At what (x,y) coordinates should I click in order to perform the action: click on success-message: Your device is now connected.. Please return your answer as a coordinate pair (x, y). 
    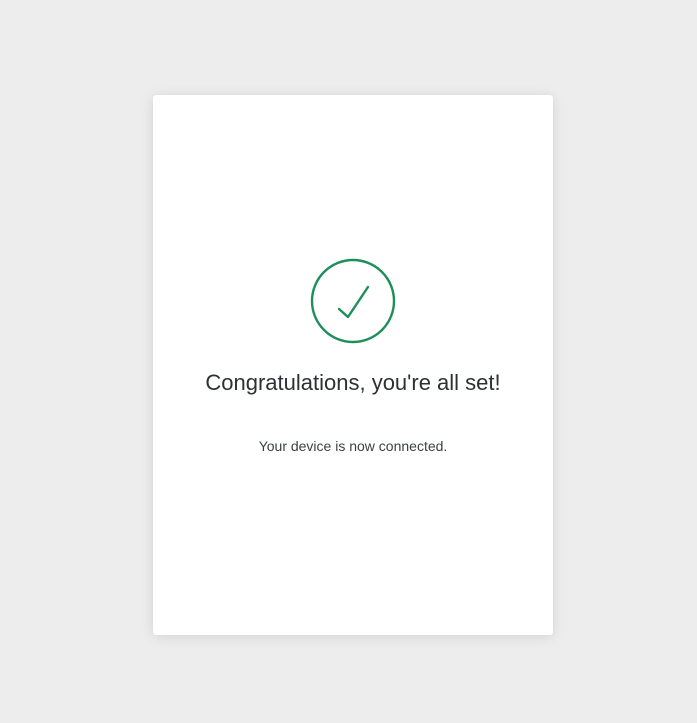
    Looking at the image, I should click on (353, 446).